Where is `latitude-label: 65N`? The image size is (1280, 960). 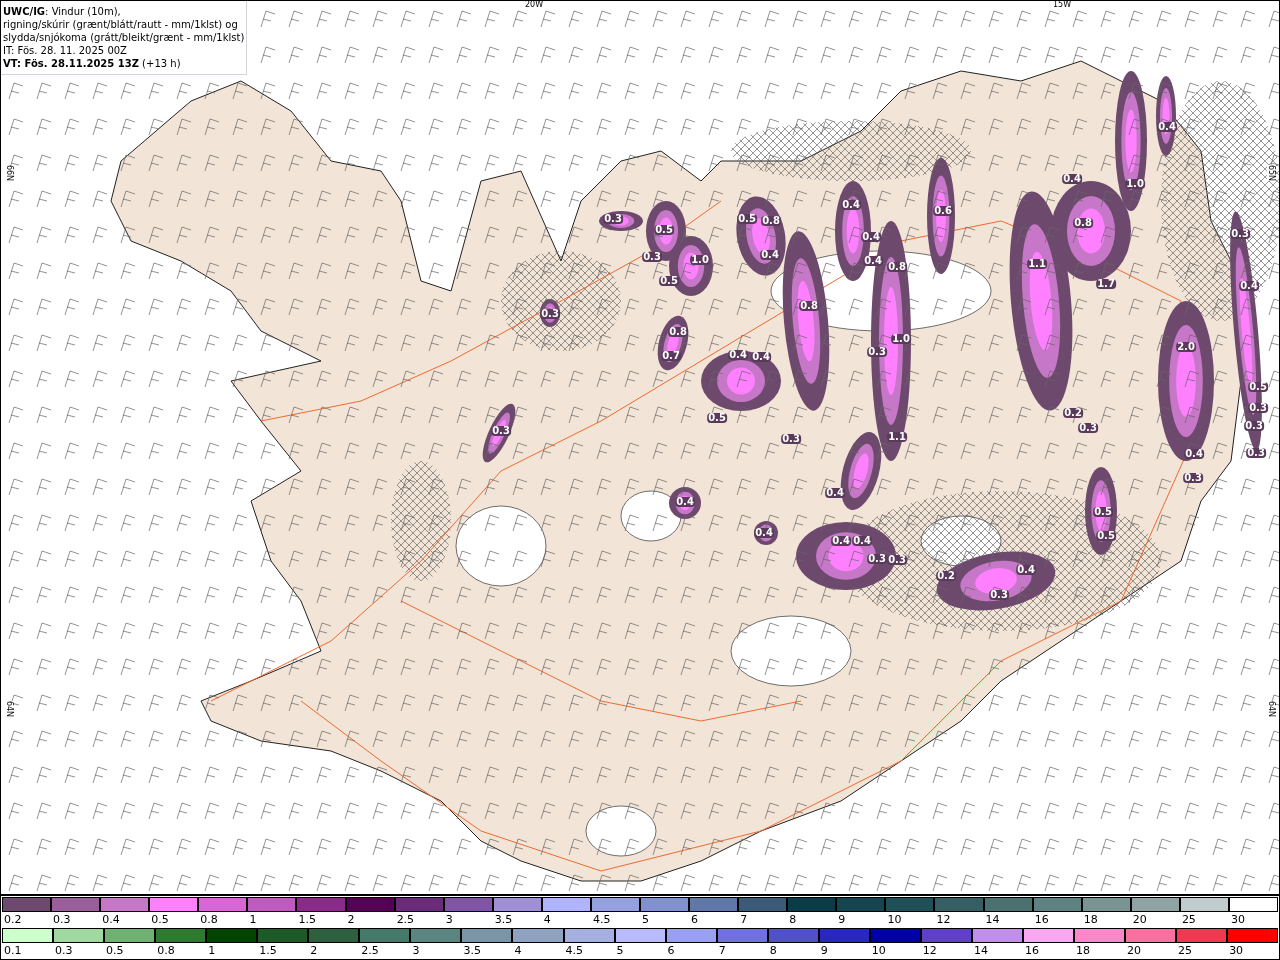
latitude-label: 65N is located at coordinates (1270, 173).